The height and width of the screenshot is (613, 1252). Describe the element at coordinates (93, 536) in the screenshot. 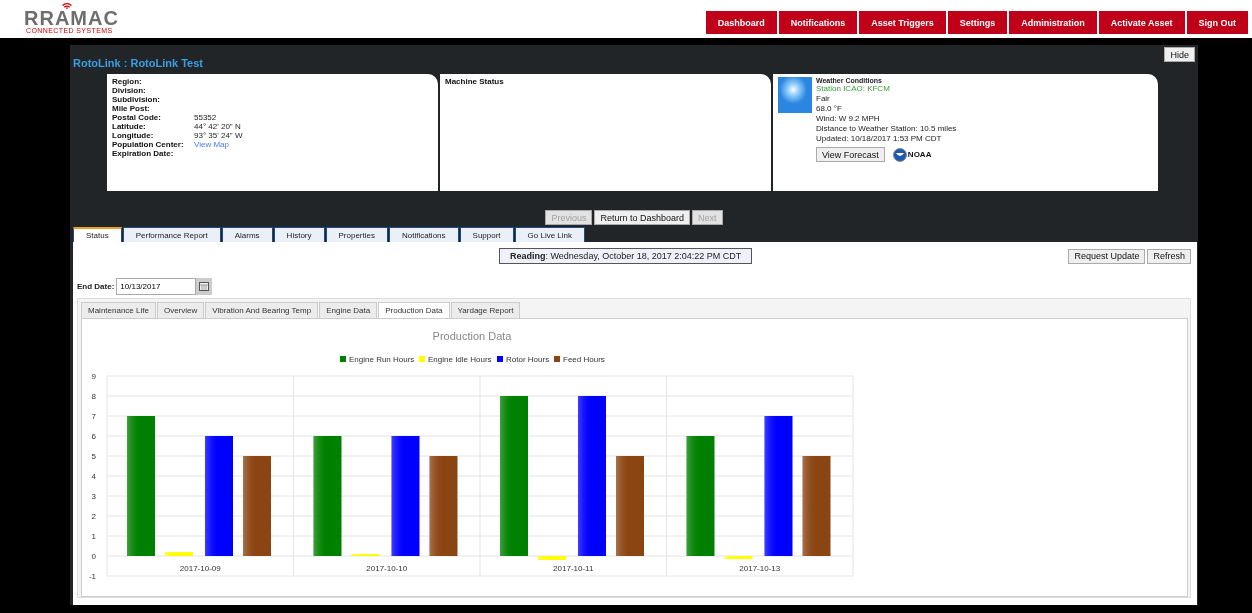

I see `y-axis-label: 1` at that location.